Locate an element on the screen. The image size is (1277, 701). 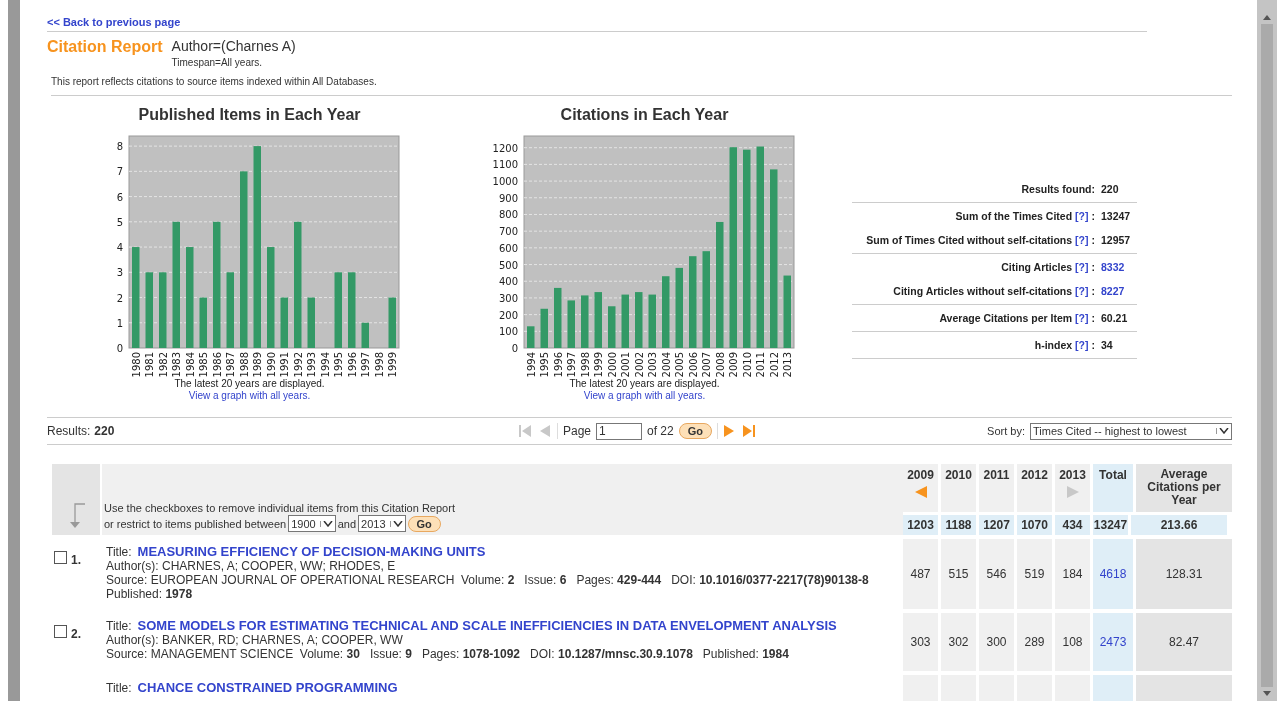
tick-label: 0 is located at coordinates (119, 348).